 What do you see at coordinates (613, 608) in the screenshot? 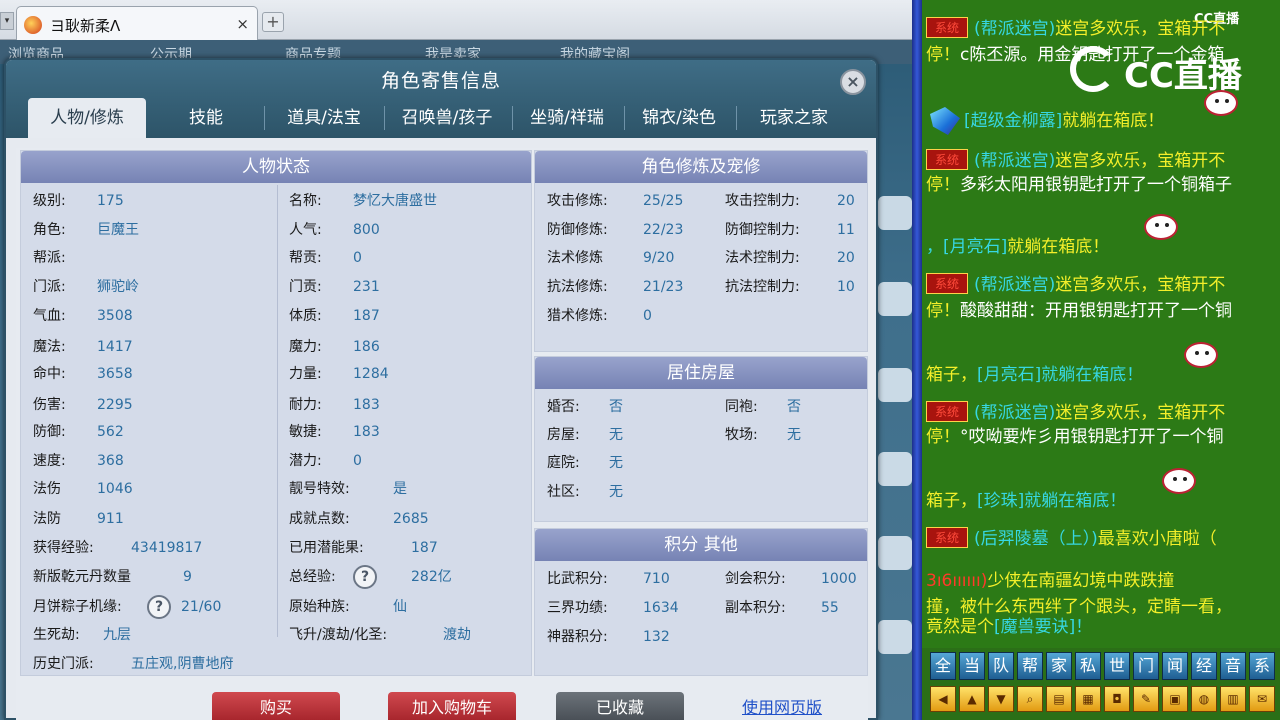
I see `pts-merit: 三界功绩: 1634` at bounding box center [613, 608].